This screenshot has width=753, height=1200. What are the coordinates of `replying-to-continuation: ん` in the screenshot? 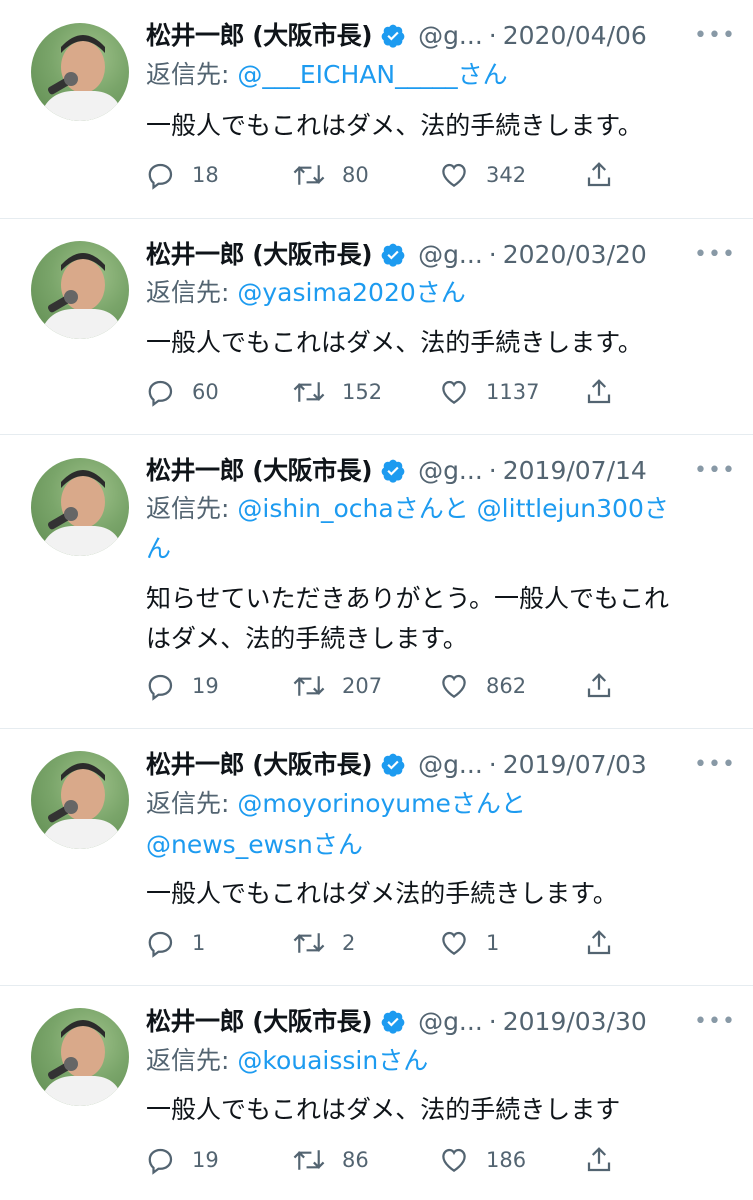 It's located at (434, 549).